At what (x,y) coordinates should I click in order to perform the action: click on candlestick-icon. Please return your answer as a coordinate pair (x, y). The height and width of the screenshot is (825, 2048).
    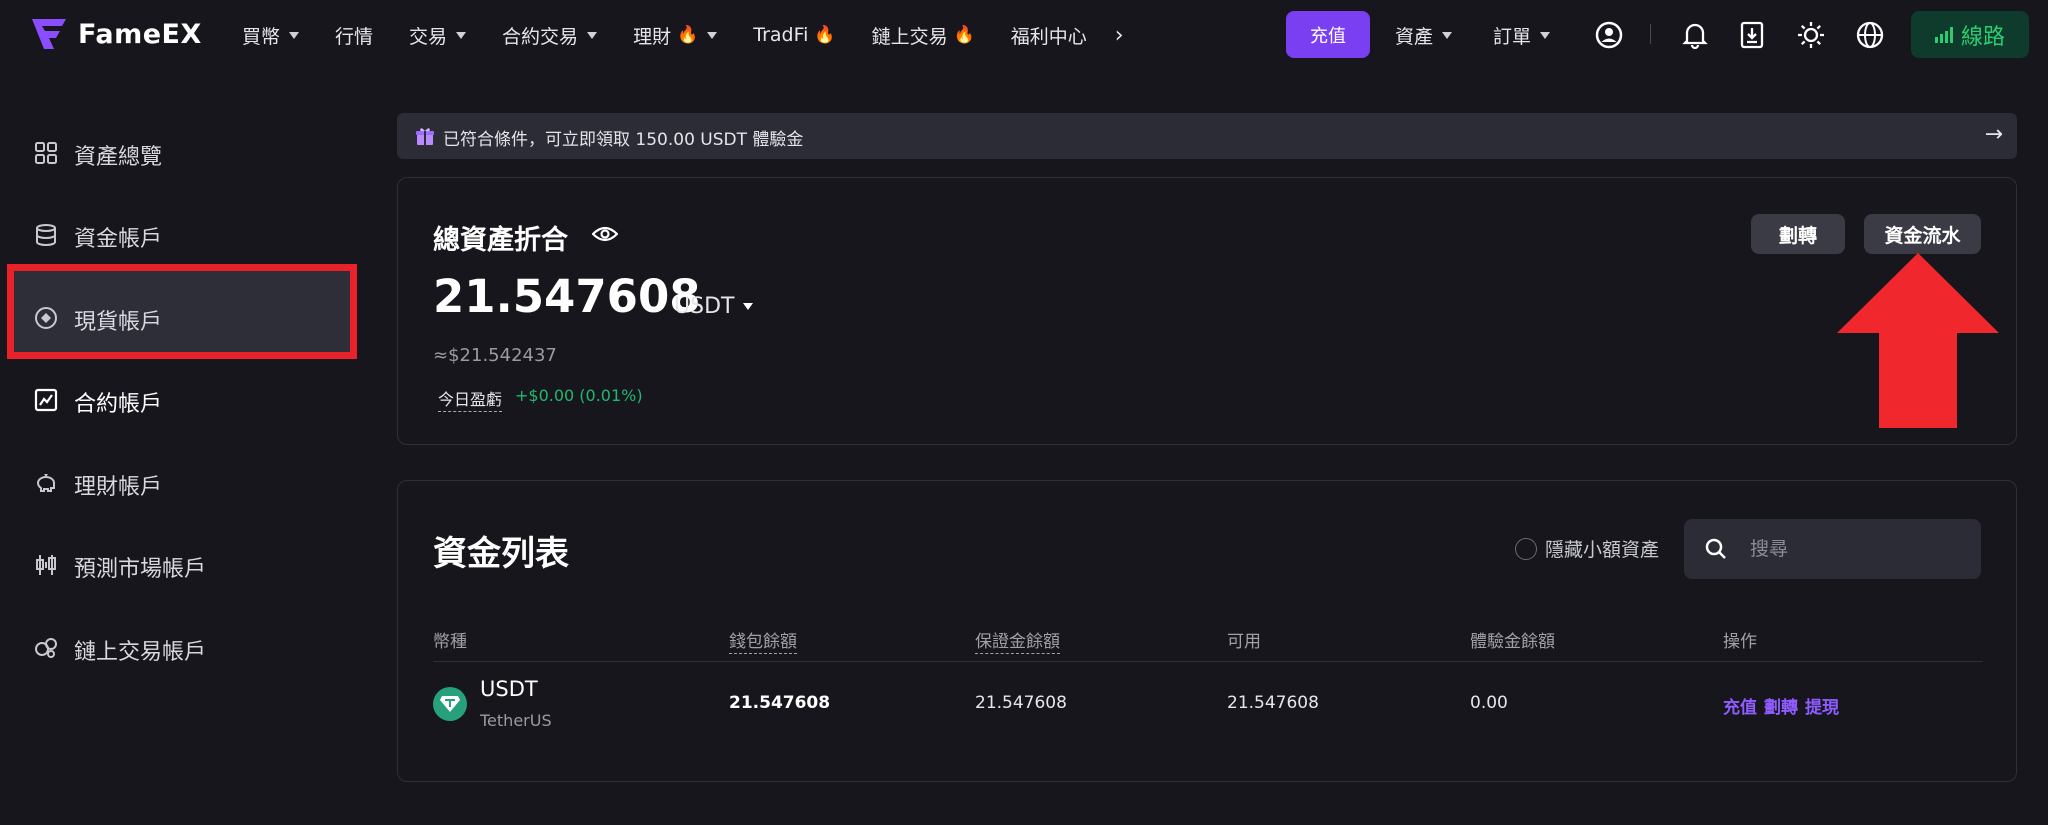
    Looking at the image, I should click on (46, 565).